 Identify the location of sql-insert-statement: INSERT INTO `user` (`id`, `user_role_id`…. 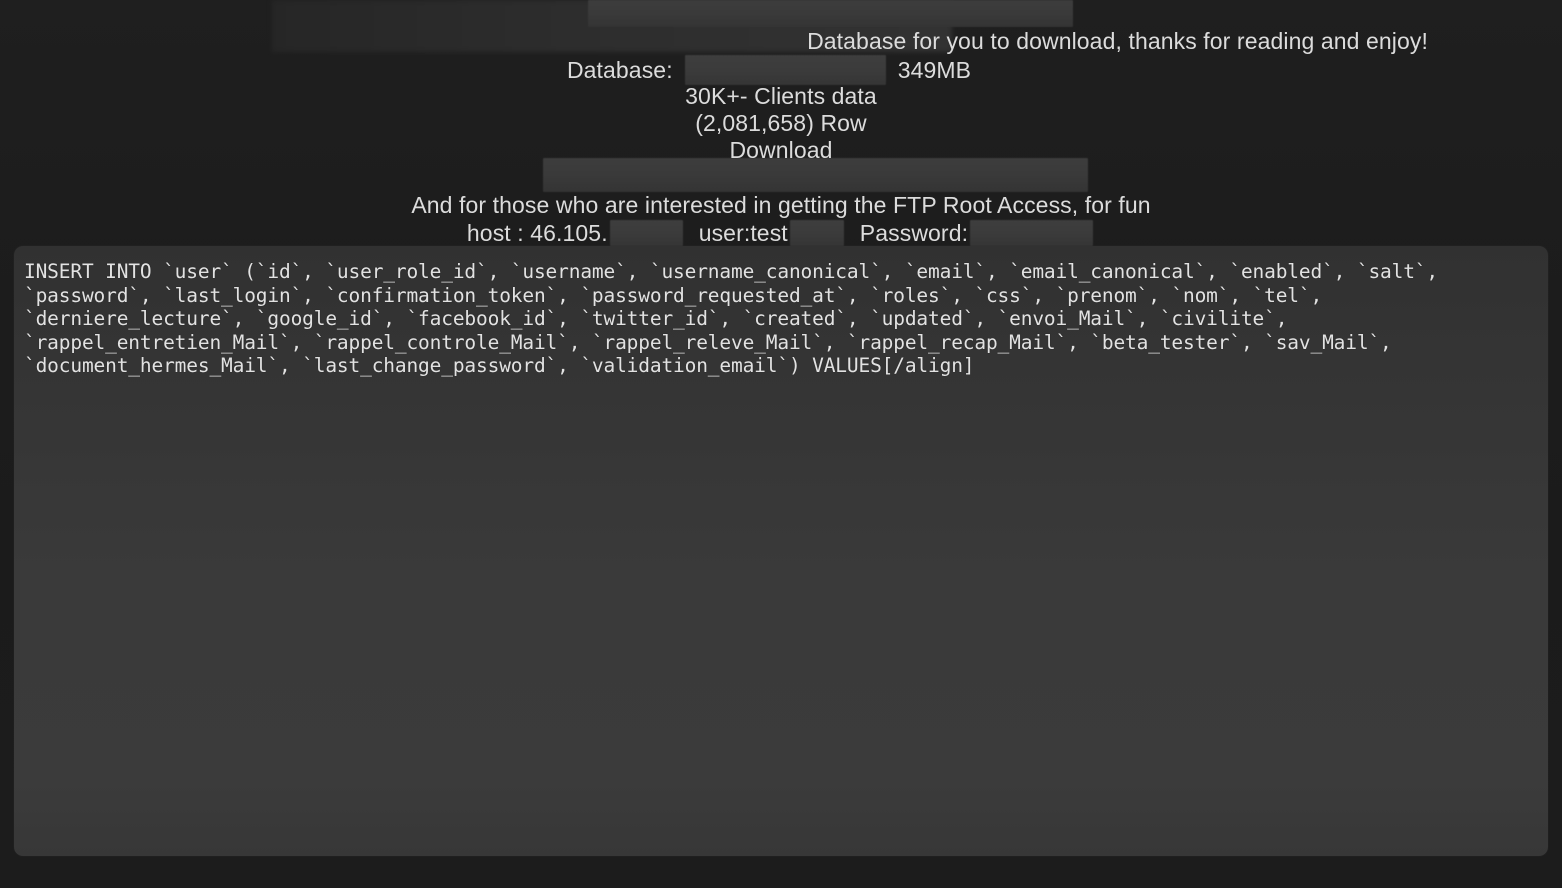
(731, 319).